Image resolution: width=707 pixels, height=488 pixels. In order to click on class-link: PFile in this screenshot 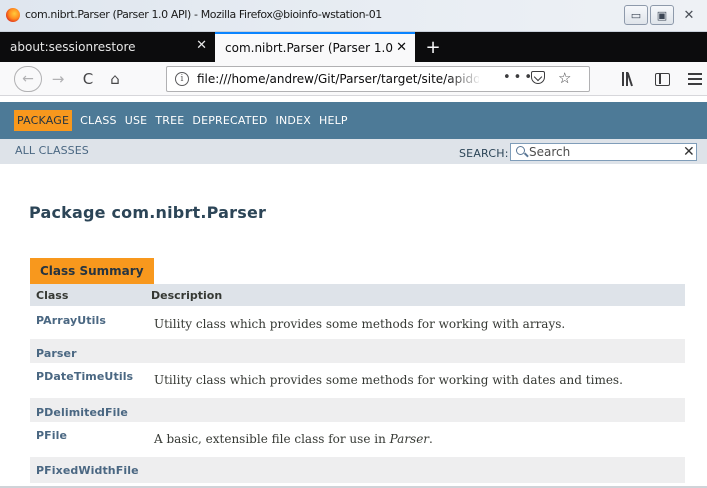, I will do `click(51, 435)`.